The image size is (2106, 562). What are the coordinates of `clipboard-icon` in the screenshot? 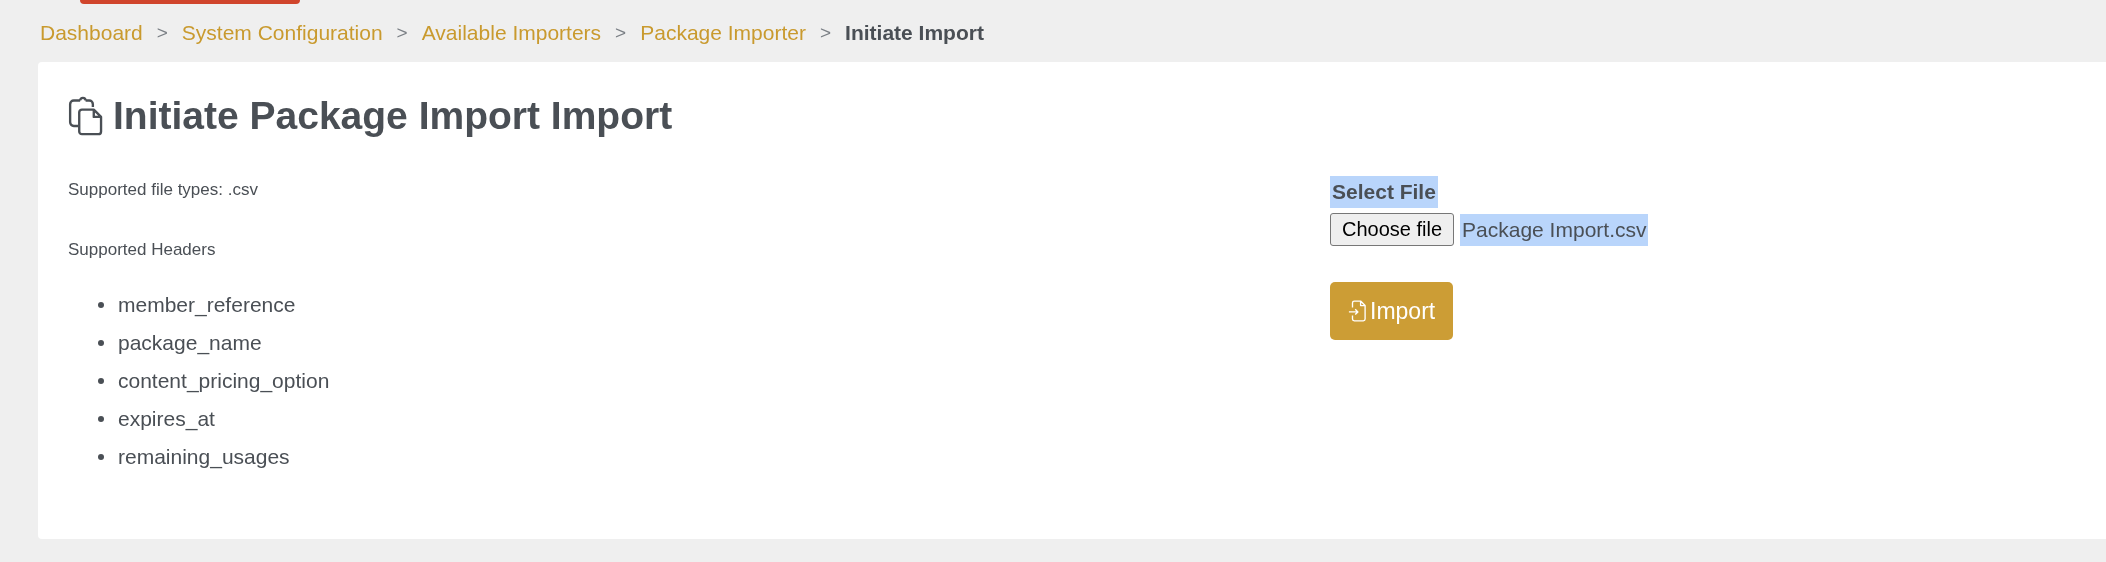 It's located at (86, 116).